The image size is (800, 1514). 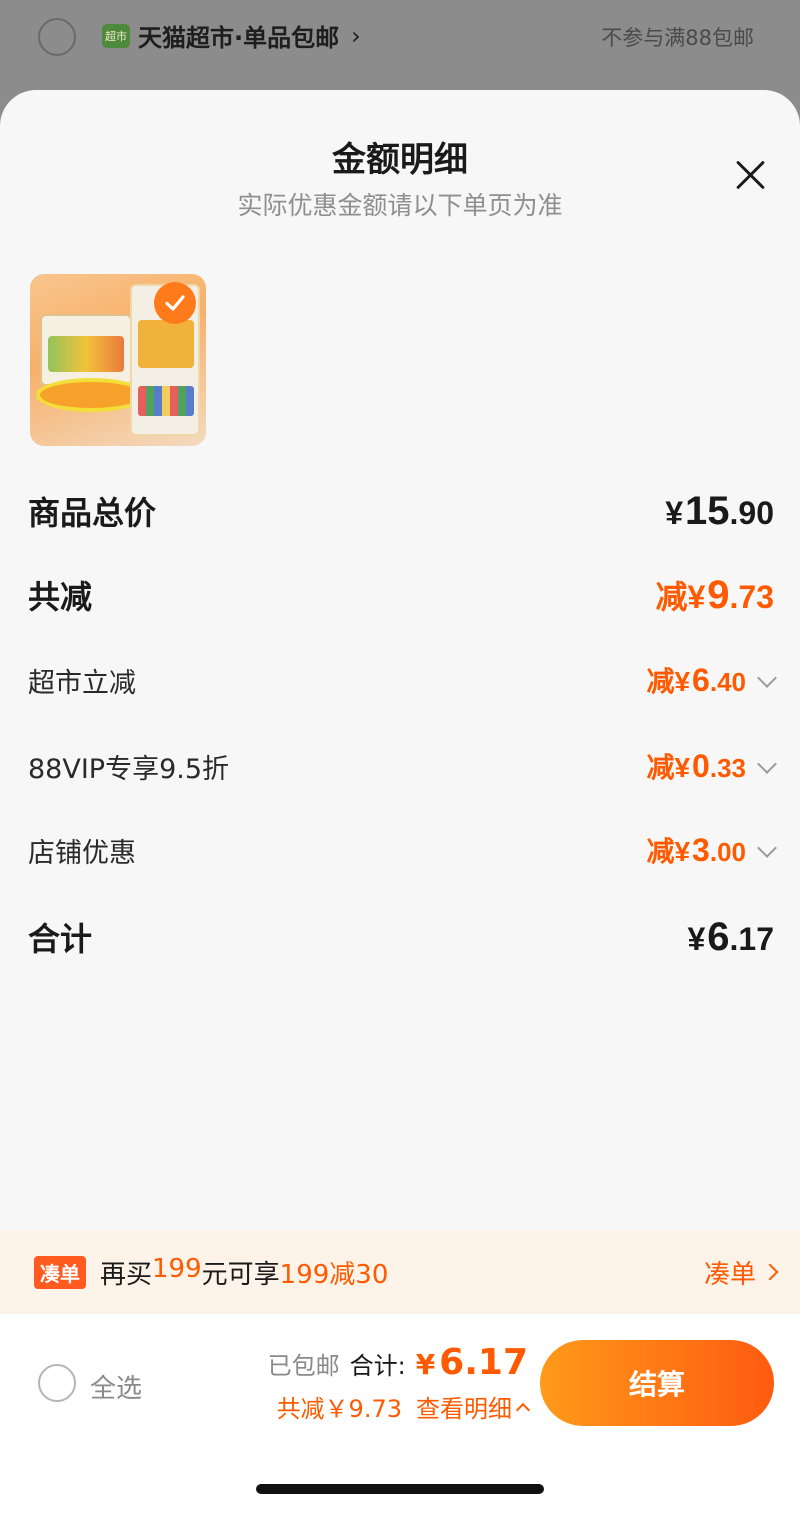 I want to click on amount-decimal: .33, so click(x=727, y=768).